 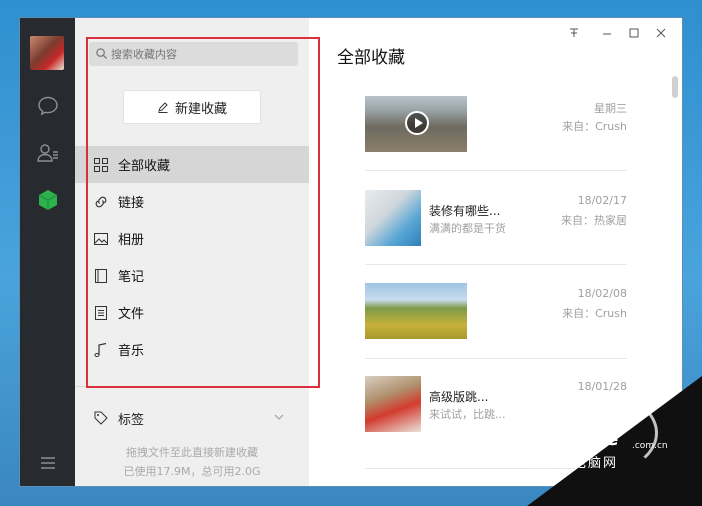 I want to click on image-thumbnail, so click(x=416, y=311).